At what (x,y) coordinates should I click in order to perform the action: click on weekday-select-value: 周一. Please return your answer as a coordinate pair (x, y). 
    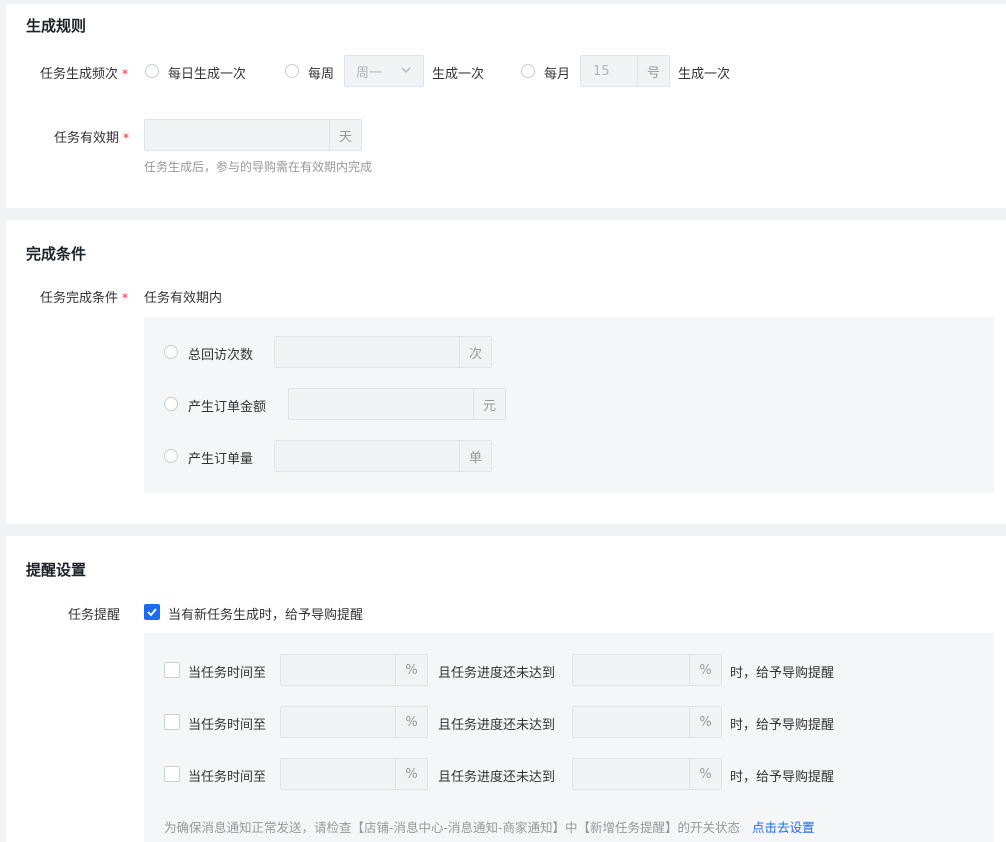
    Looking at the image, I should click on (369, 73).